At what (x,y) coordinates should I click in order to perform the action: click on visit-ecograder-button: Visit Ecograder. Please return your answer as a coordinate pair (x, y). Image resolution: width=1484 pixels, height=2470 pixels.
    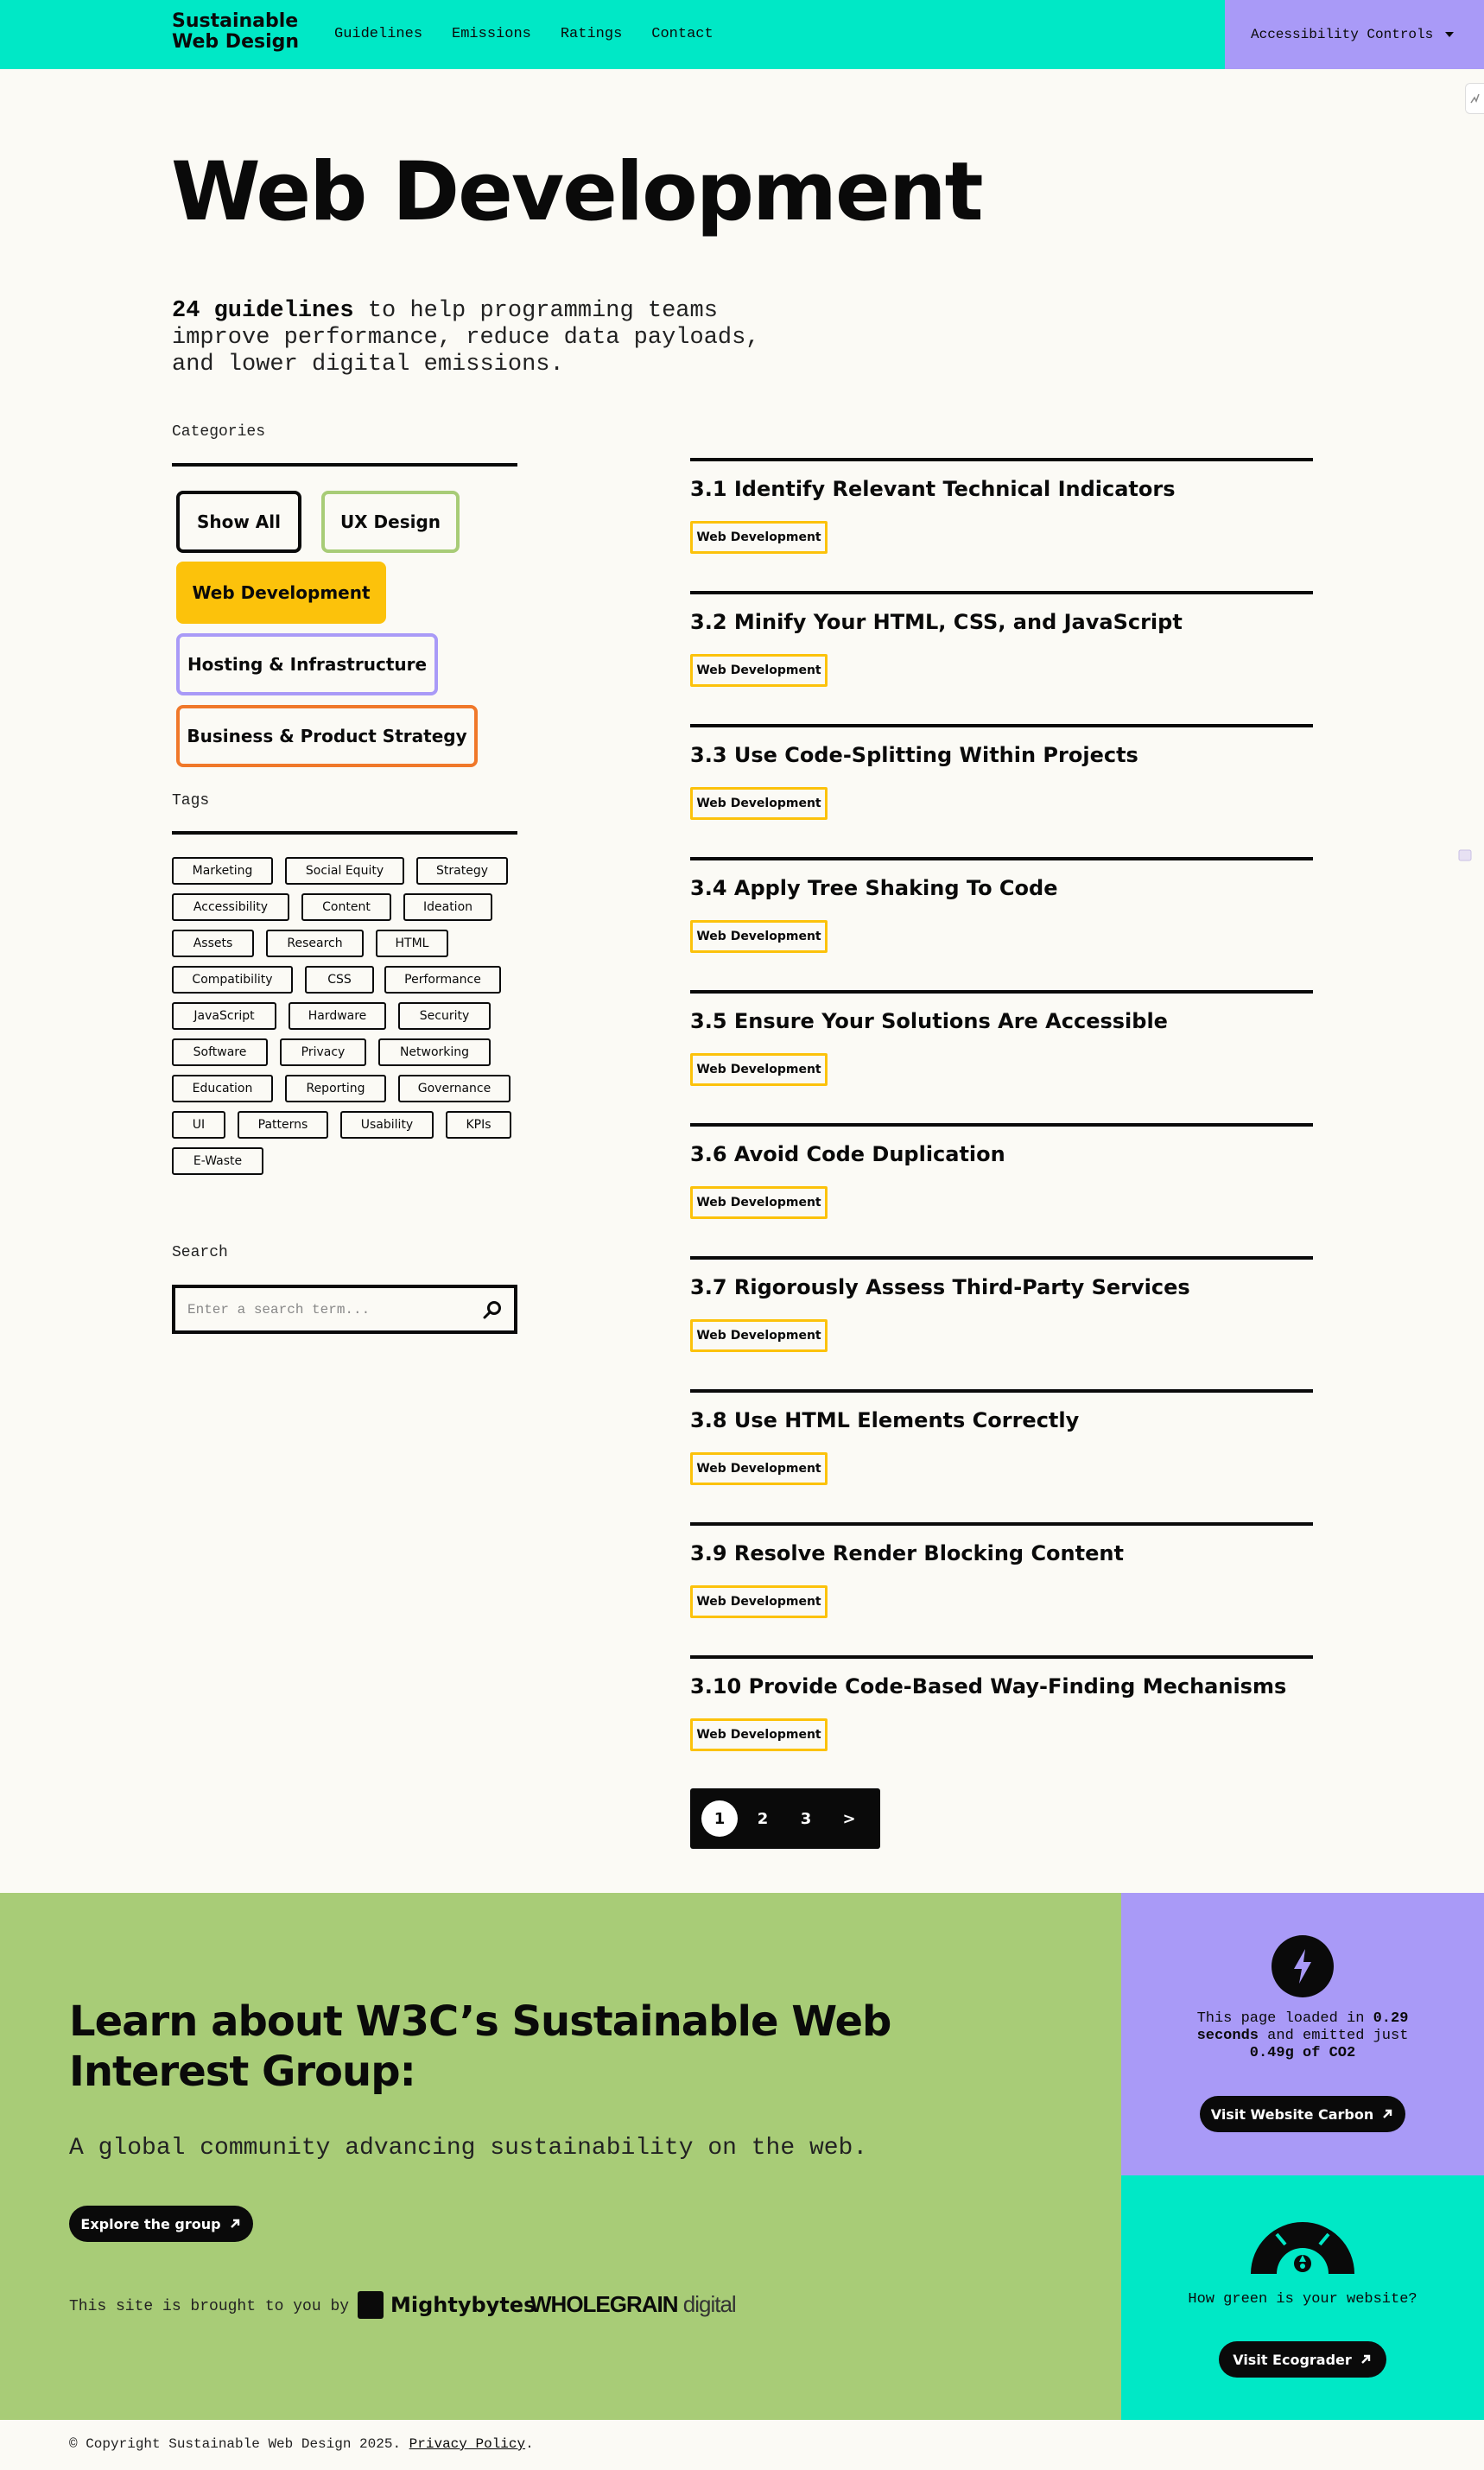
    Looking at the image, I should click on (1302, 2359).